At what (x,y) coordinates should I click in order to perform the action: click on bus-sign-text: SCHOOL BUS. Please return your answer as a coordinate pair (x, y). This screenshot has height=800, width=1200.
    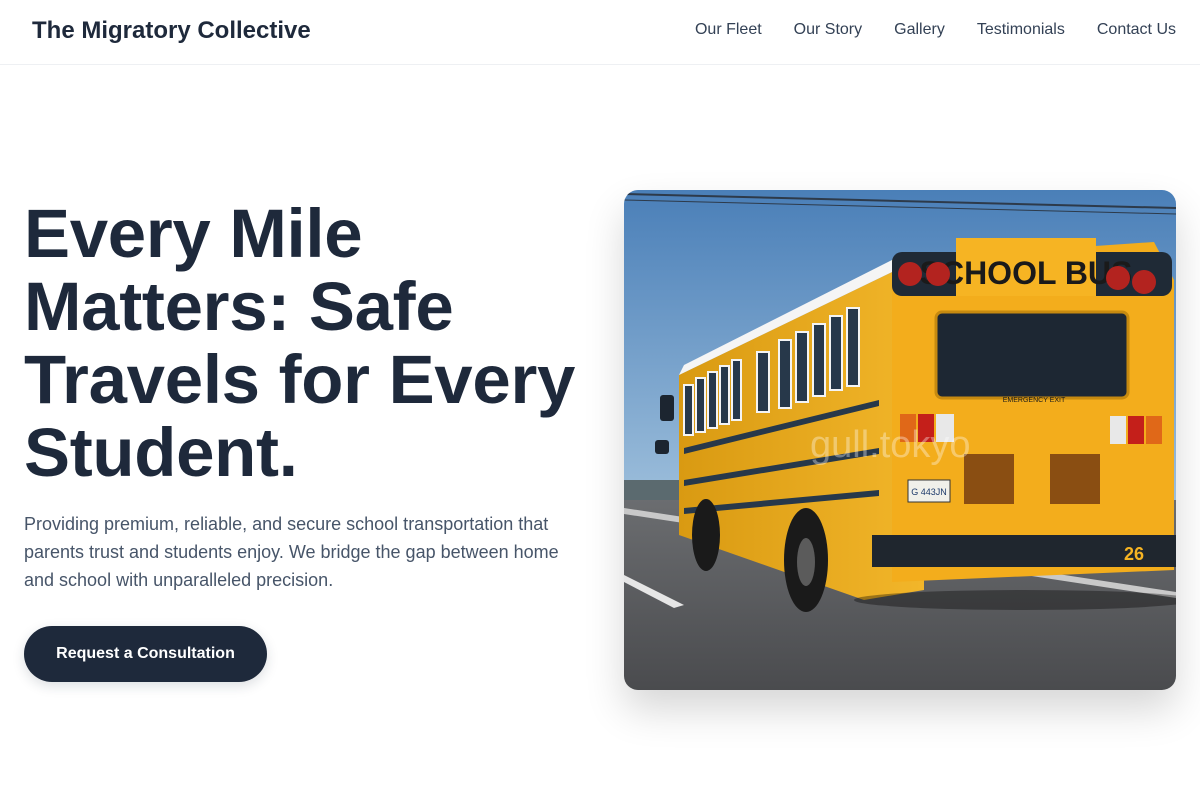
    Looking at the image, I should click on (1026, 273).